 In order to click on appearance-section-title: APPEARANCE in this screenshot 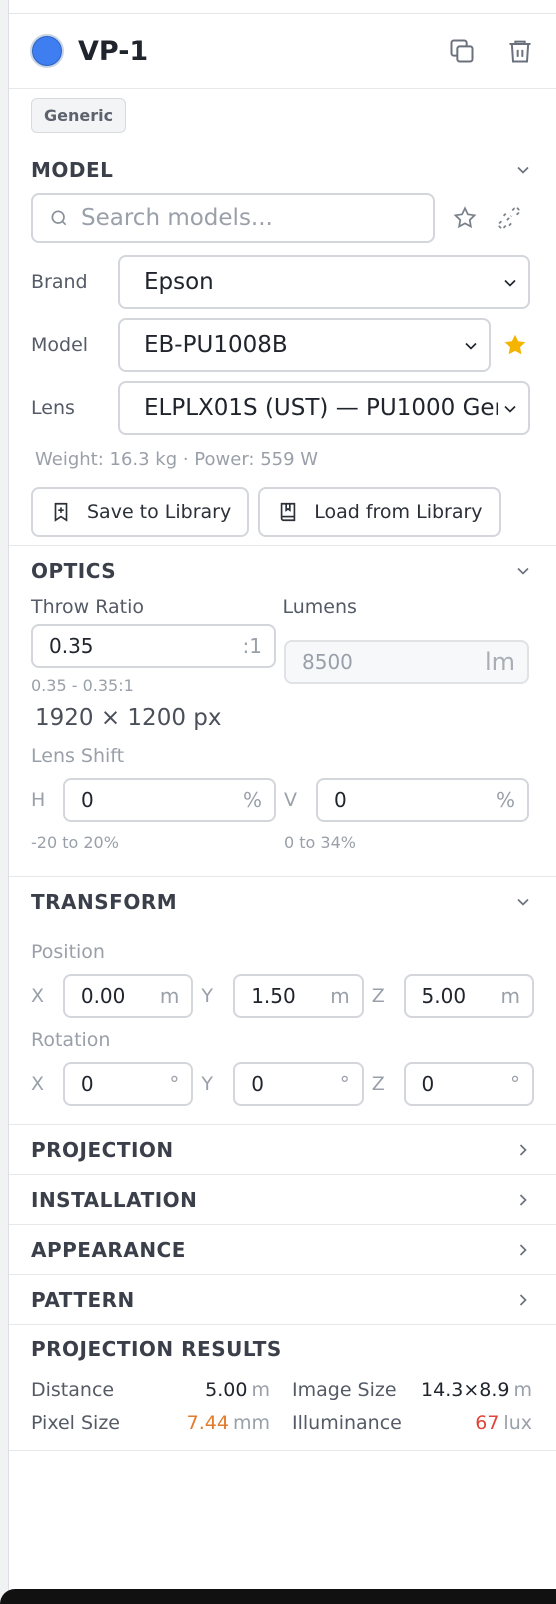, I will do `click(108, 1249)`.